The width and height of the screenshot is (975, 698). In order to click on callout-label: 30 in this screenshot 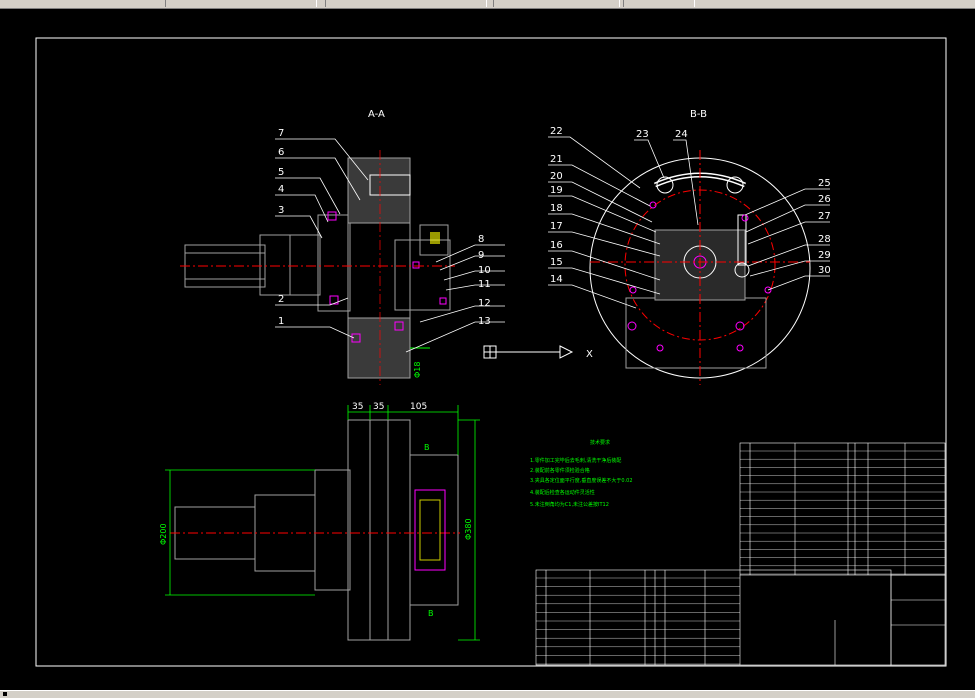, I will do `click(824, 270)`.